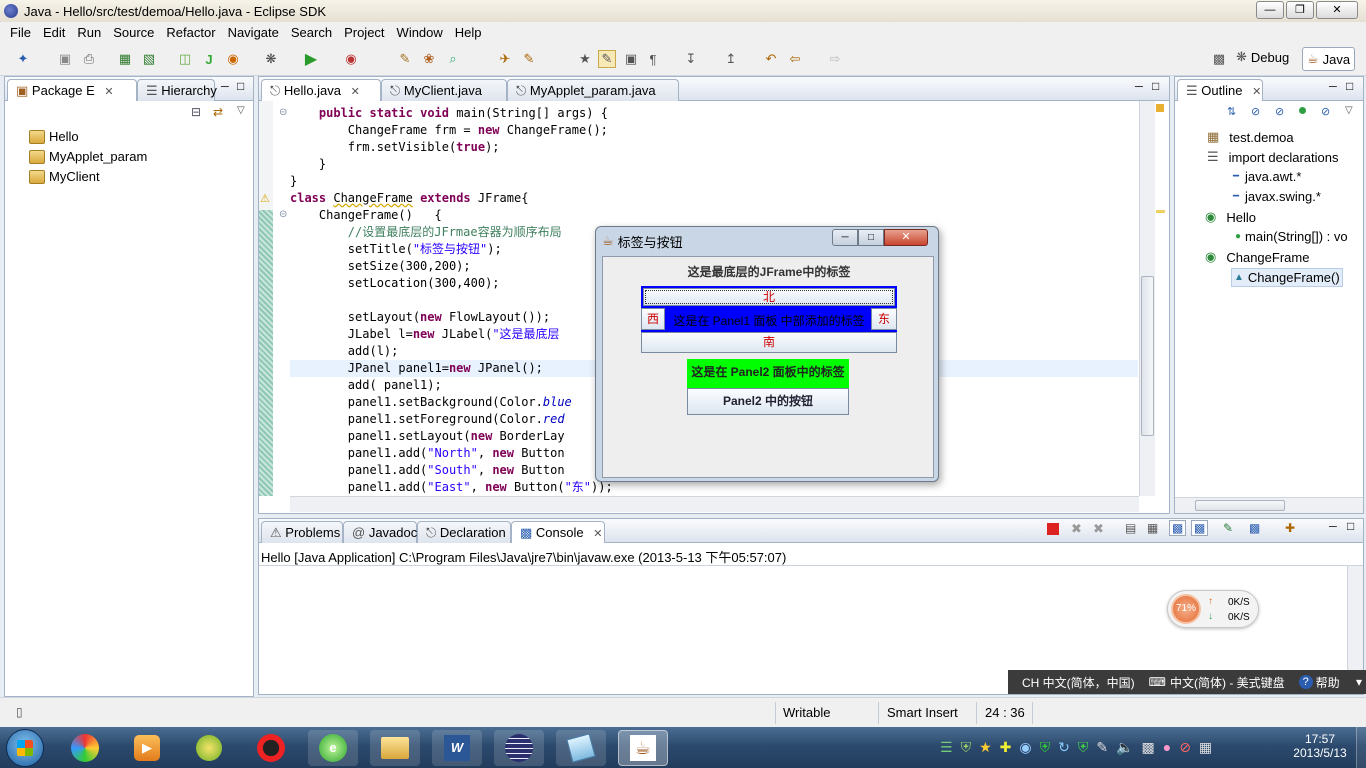 This screenshot has width=1366, height=768. What do you see at coordinates (795, 59) in the screenshot?
I see `back-icon: ⇦` at bounding box center [795, 59].